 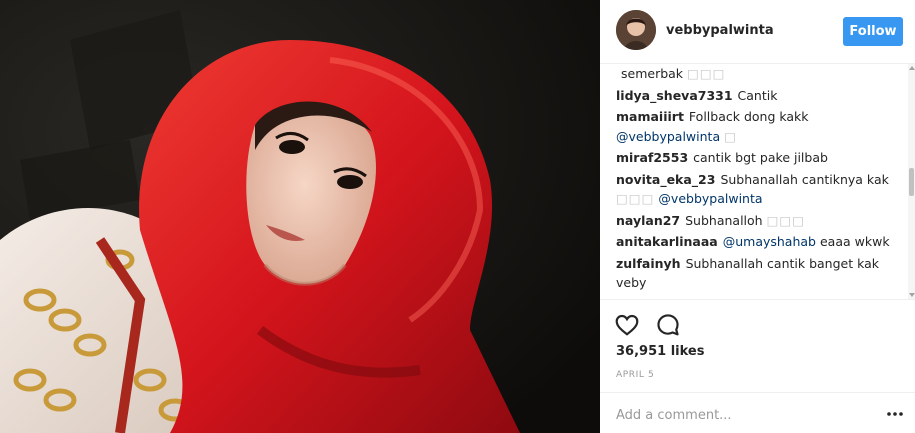 What do you see at coordinates (650, 116) in the screenshot?
I see `comment-username: mamaiiirt` at bounding box center [650, 116].